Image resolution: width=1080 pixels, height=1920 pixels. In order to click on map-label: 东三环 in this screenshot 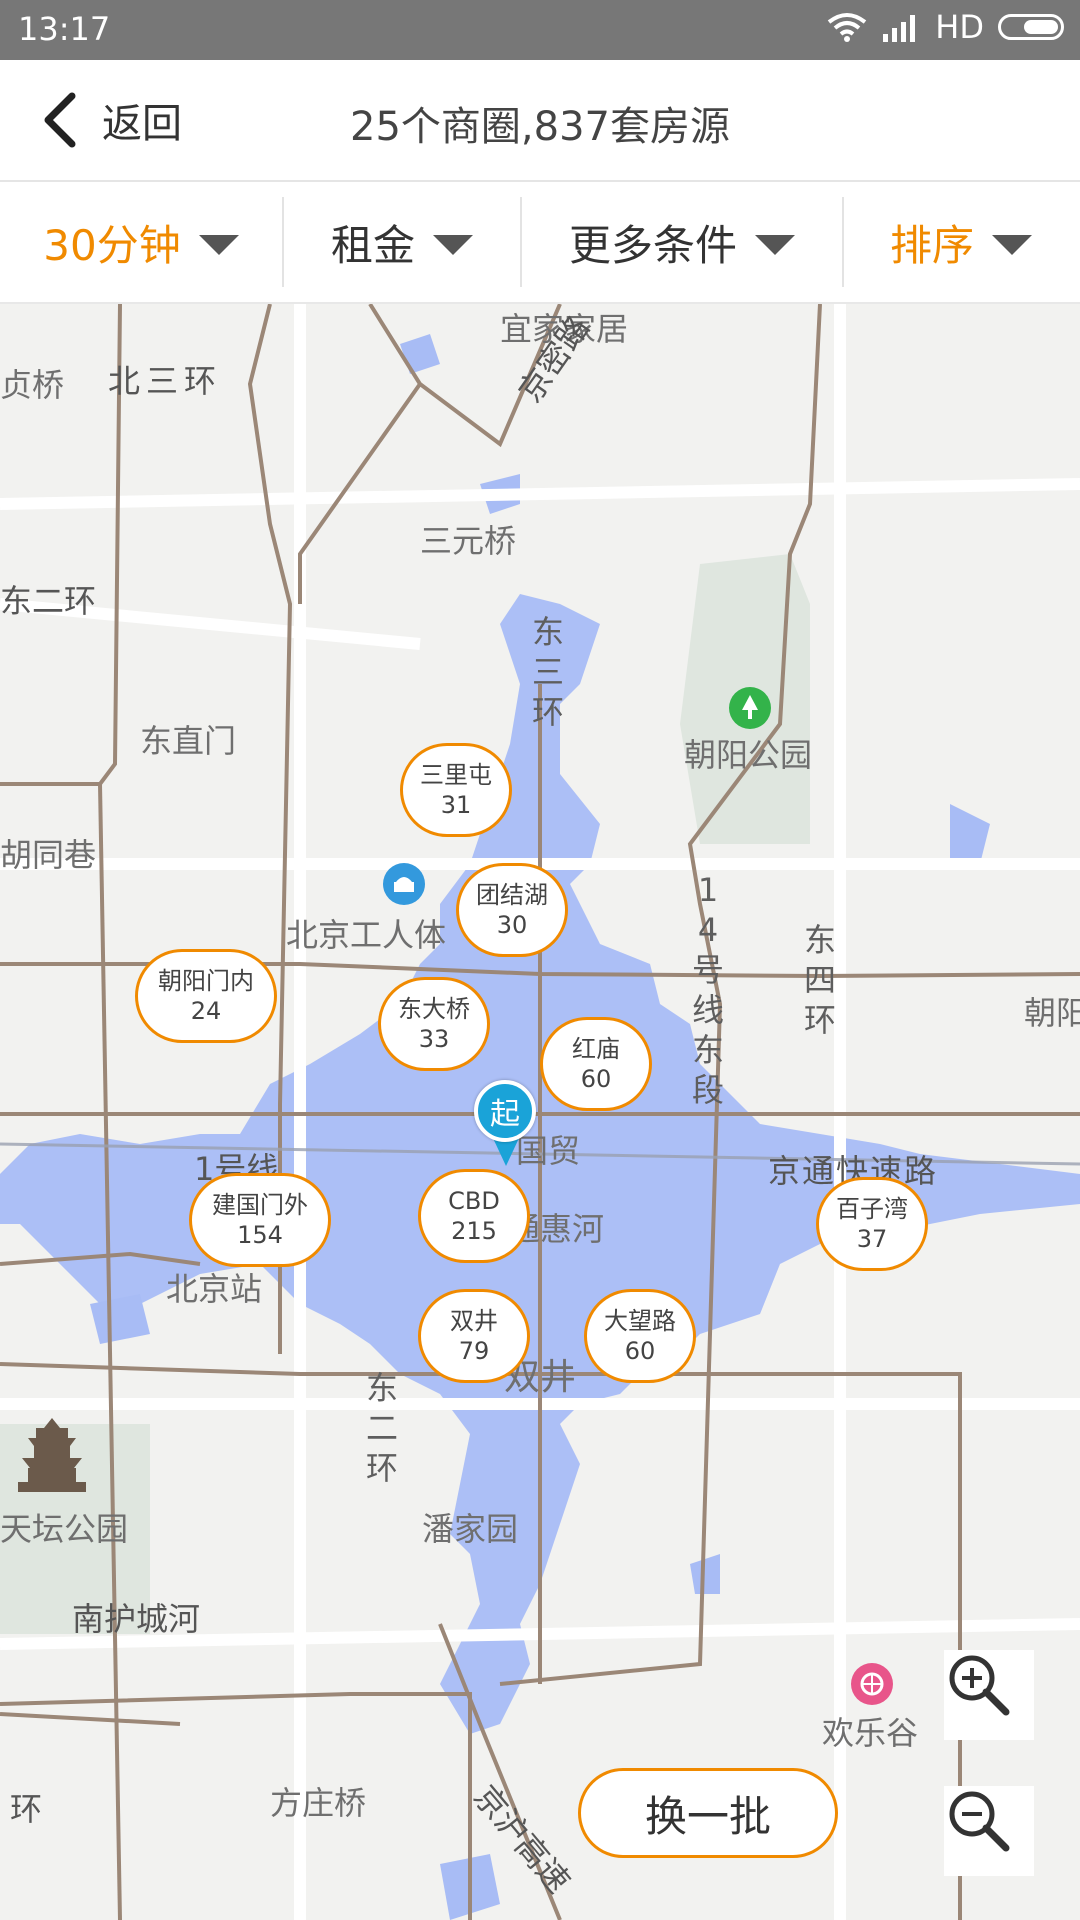, I will do `click(547, 672)`.